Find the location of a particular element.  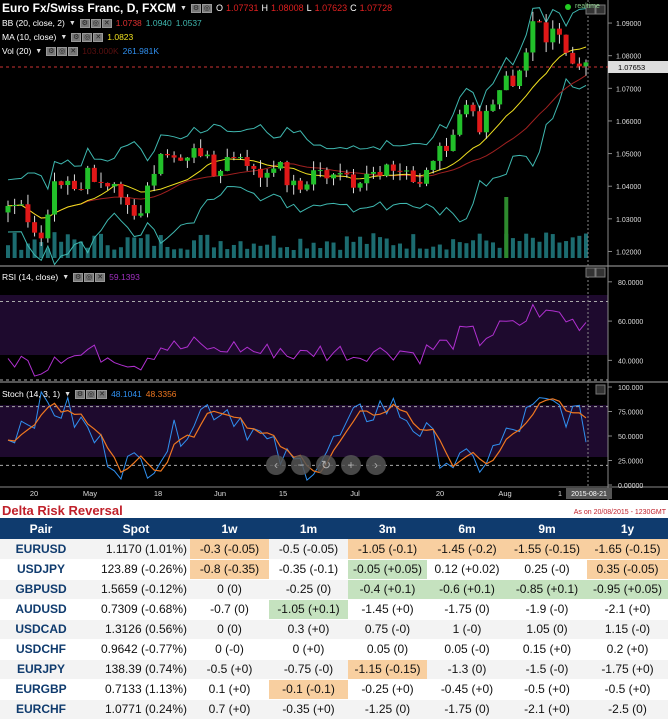

stoch-label: Stoch (14, 3, 1) is located at coordinates (31, 394).